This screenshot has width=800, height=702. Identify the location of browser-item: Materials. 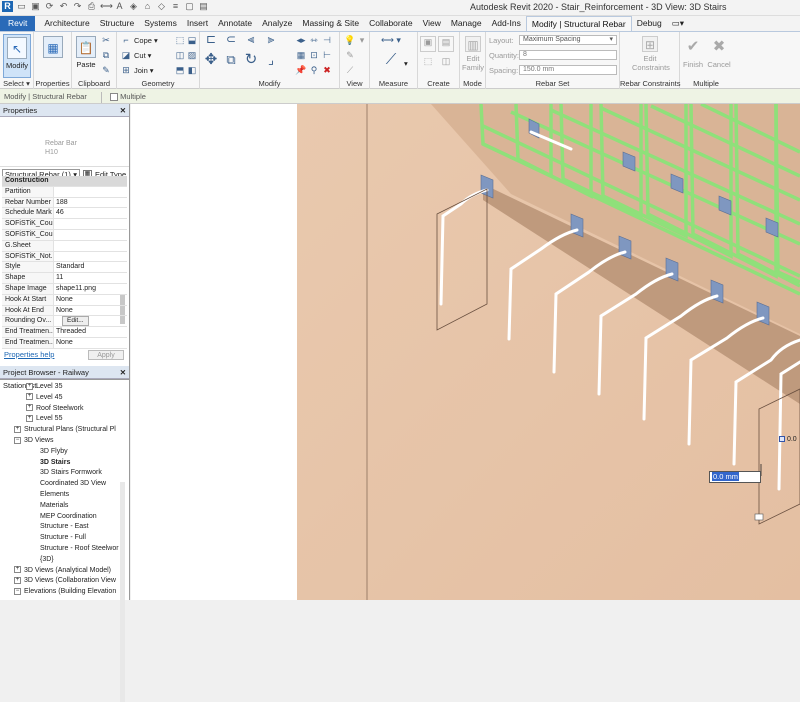
(65, 506).